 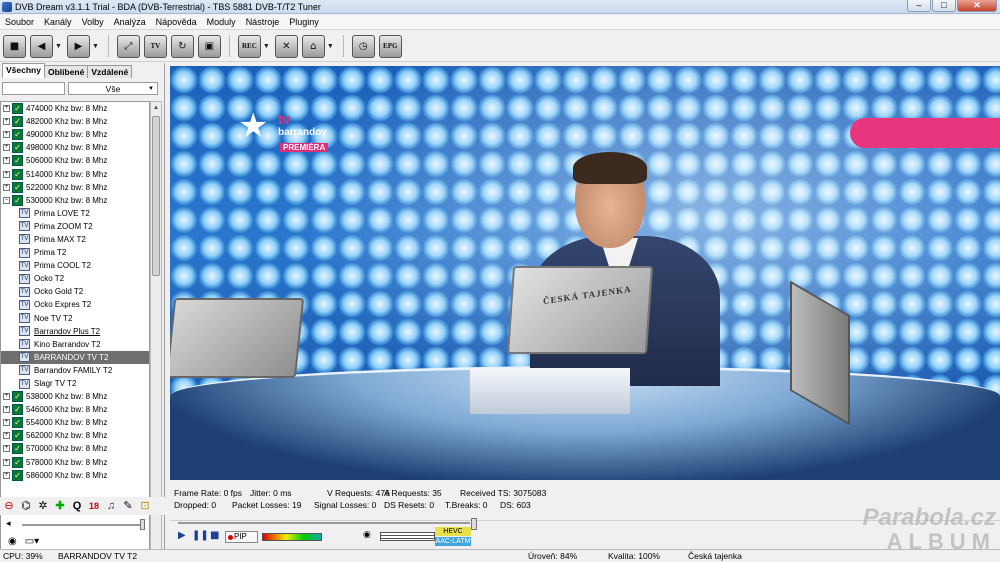 What do you see at coordinates (75, 134) in the screenshot?
I see `frequency-row: + ✓ 490000 Khz bw: 8 Mhz` at bounding box center [75, 134].